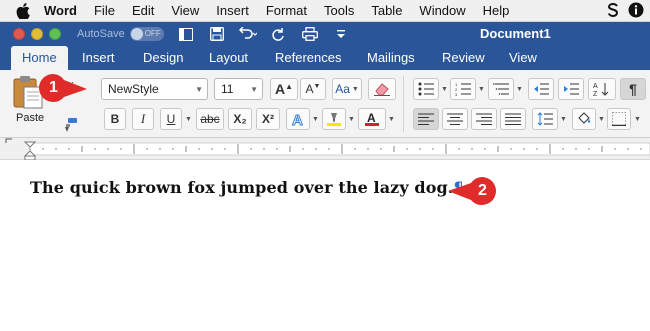 This screenshot has width=650, height=331. I want to click on tab-home: Home, so click(39, 58).